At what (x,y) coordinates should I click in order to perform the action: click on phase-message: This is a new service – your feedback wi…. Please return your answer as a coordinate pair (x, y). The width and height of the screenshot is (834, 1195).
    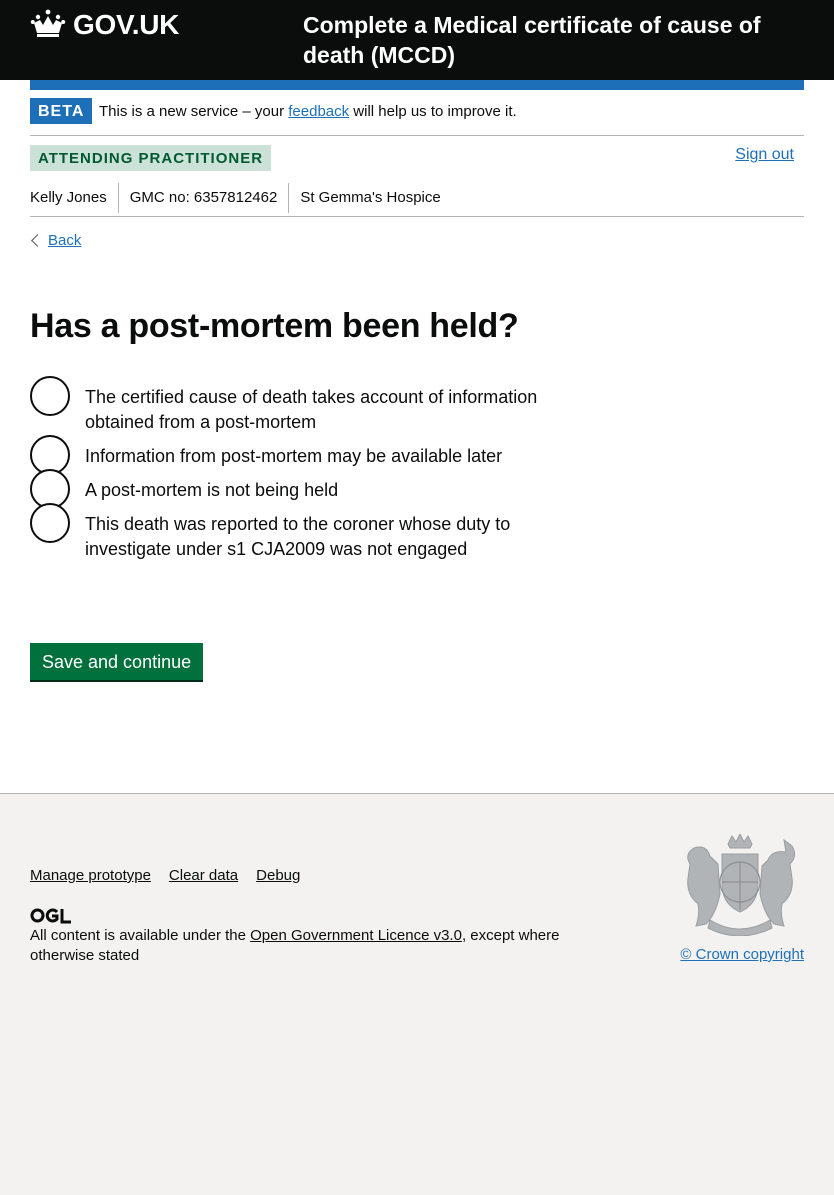
    Looking at the image, I should click on (308, 112).